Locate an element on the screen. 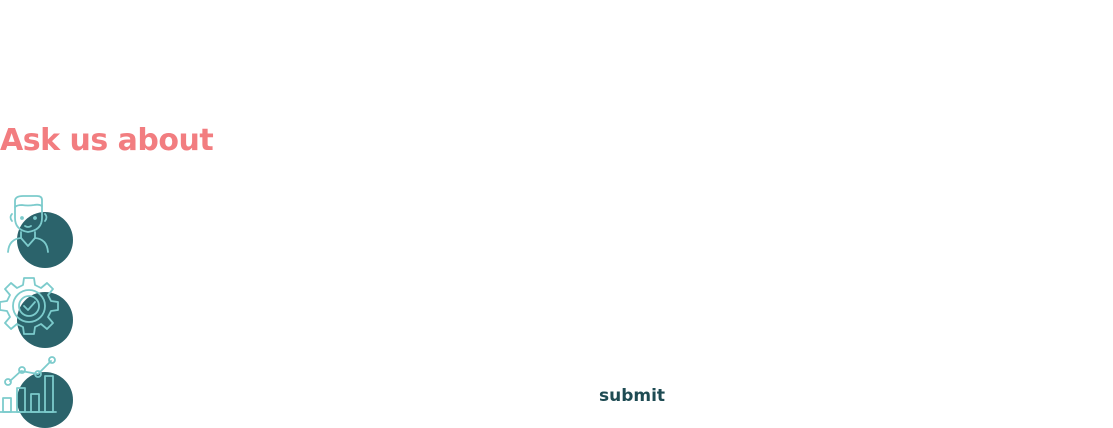  gear-check-icon is located at coordinates (29, 306).